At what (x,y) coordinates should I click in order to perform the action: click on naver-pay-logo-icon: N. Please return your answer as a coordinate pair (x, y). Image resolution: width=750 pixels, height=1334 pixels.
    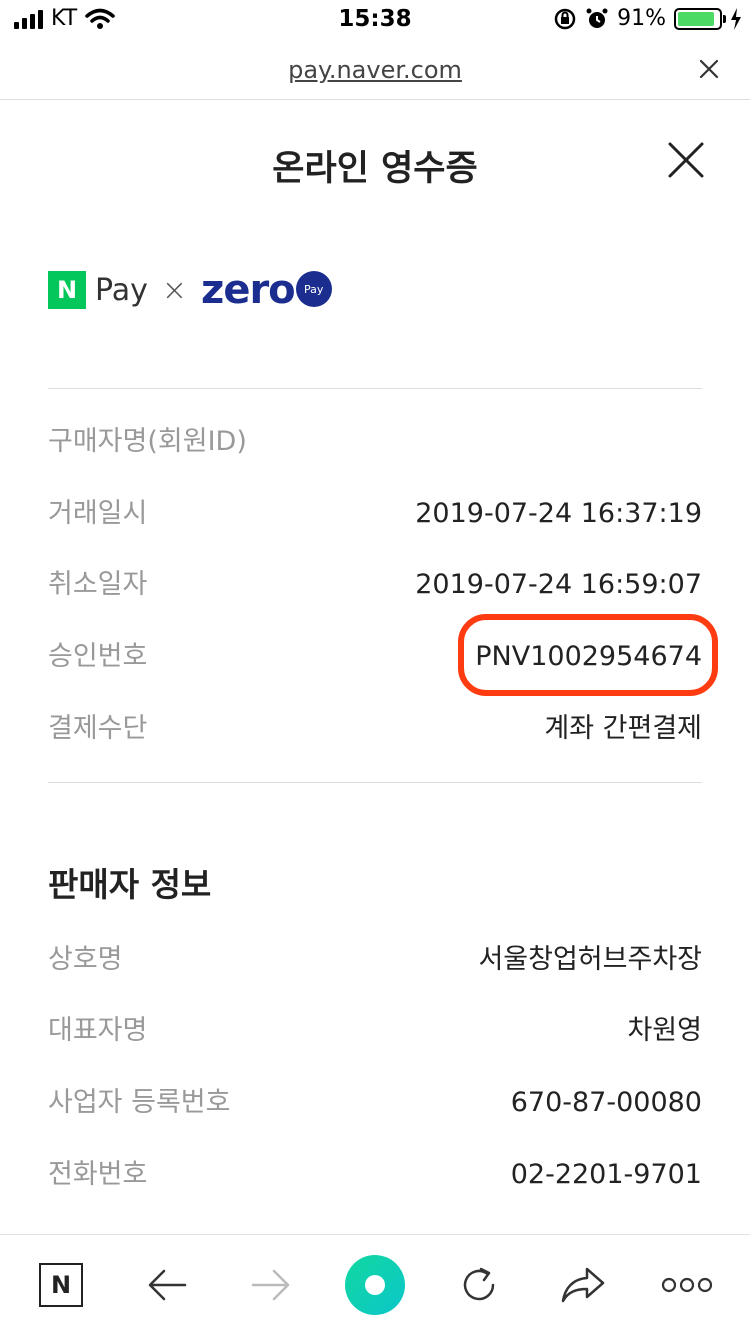
    Looking at the image, I should click on (67, 290).